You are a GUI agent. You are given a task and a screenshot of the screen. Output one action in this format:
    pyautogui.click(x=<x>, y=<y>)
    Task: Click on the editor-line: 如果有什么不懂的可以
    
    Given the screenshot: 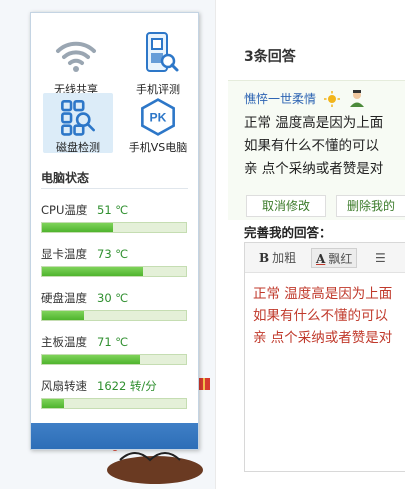 What is the action you would take?
    pyautogui.click(x=320, y=316)
    